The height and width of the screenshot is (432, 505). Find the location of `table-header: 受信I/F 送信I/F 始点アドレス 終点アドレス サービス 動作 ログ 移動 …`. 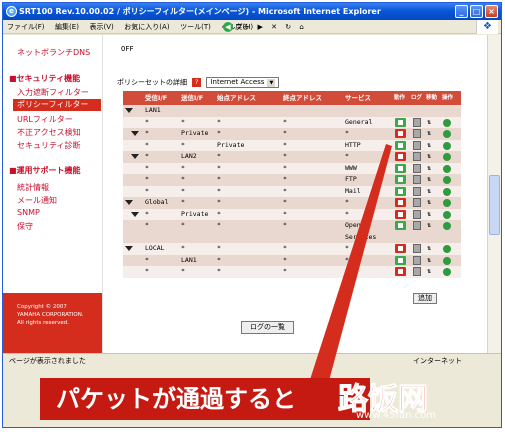

table-header: 受信I/F 送信I/F 始点アドレス 終点アドレス サービス 動作 ログ 移動 … is located at coordinates (292, 98).